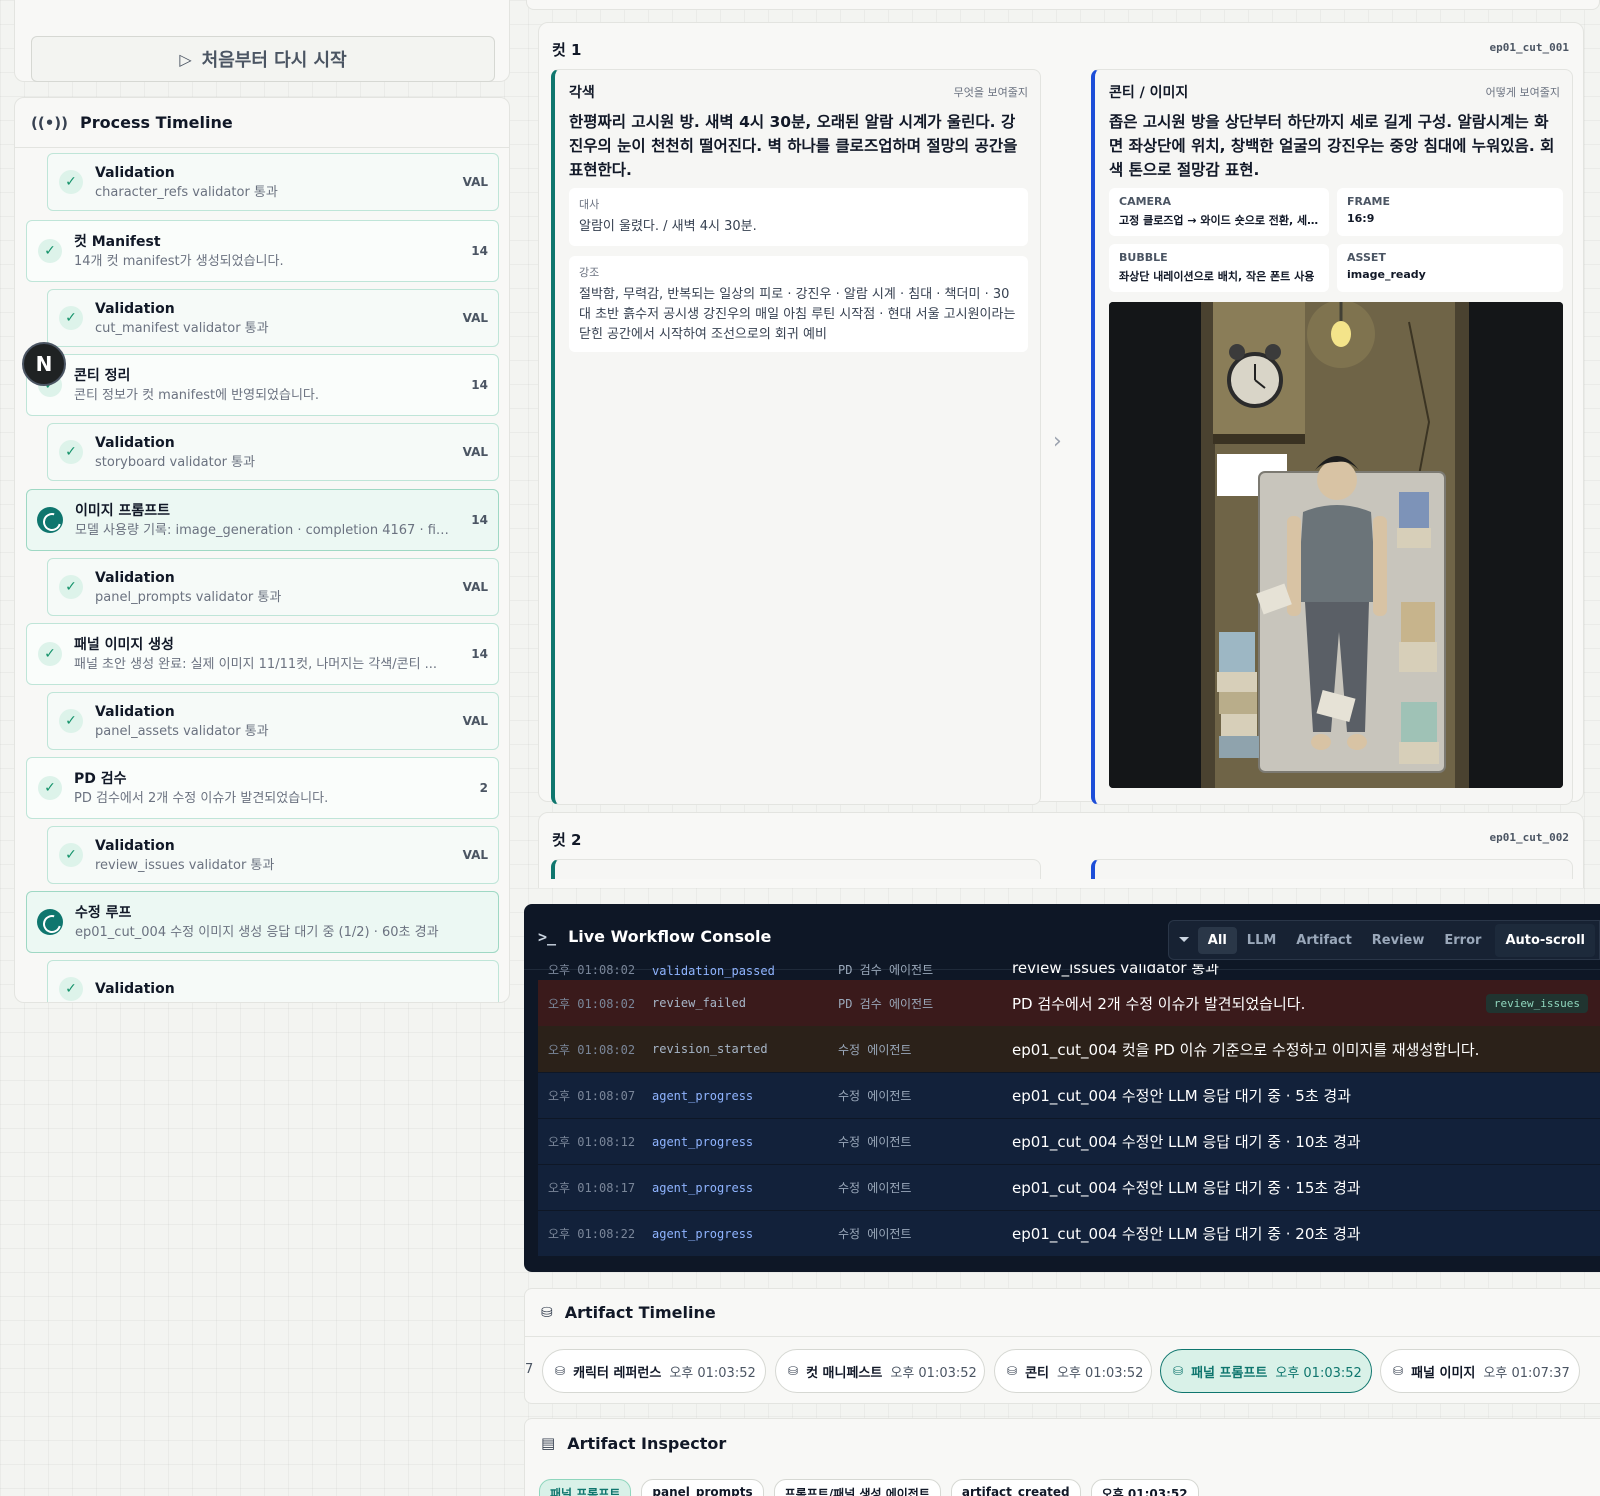 The width and height of the screenshot is (1600, 1496). I want to click on log-event: agent_progress, so click(703, 1233).